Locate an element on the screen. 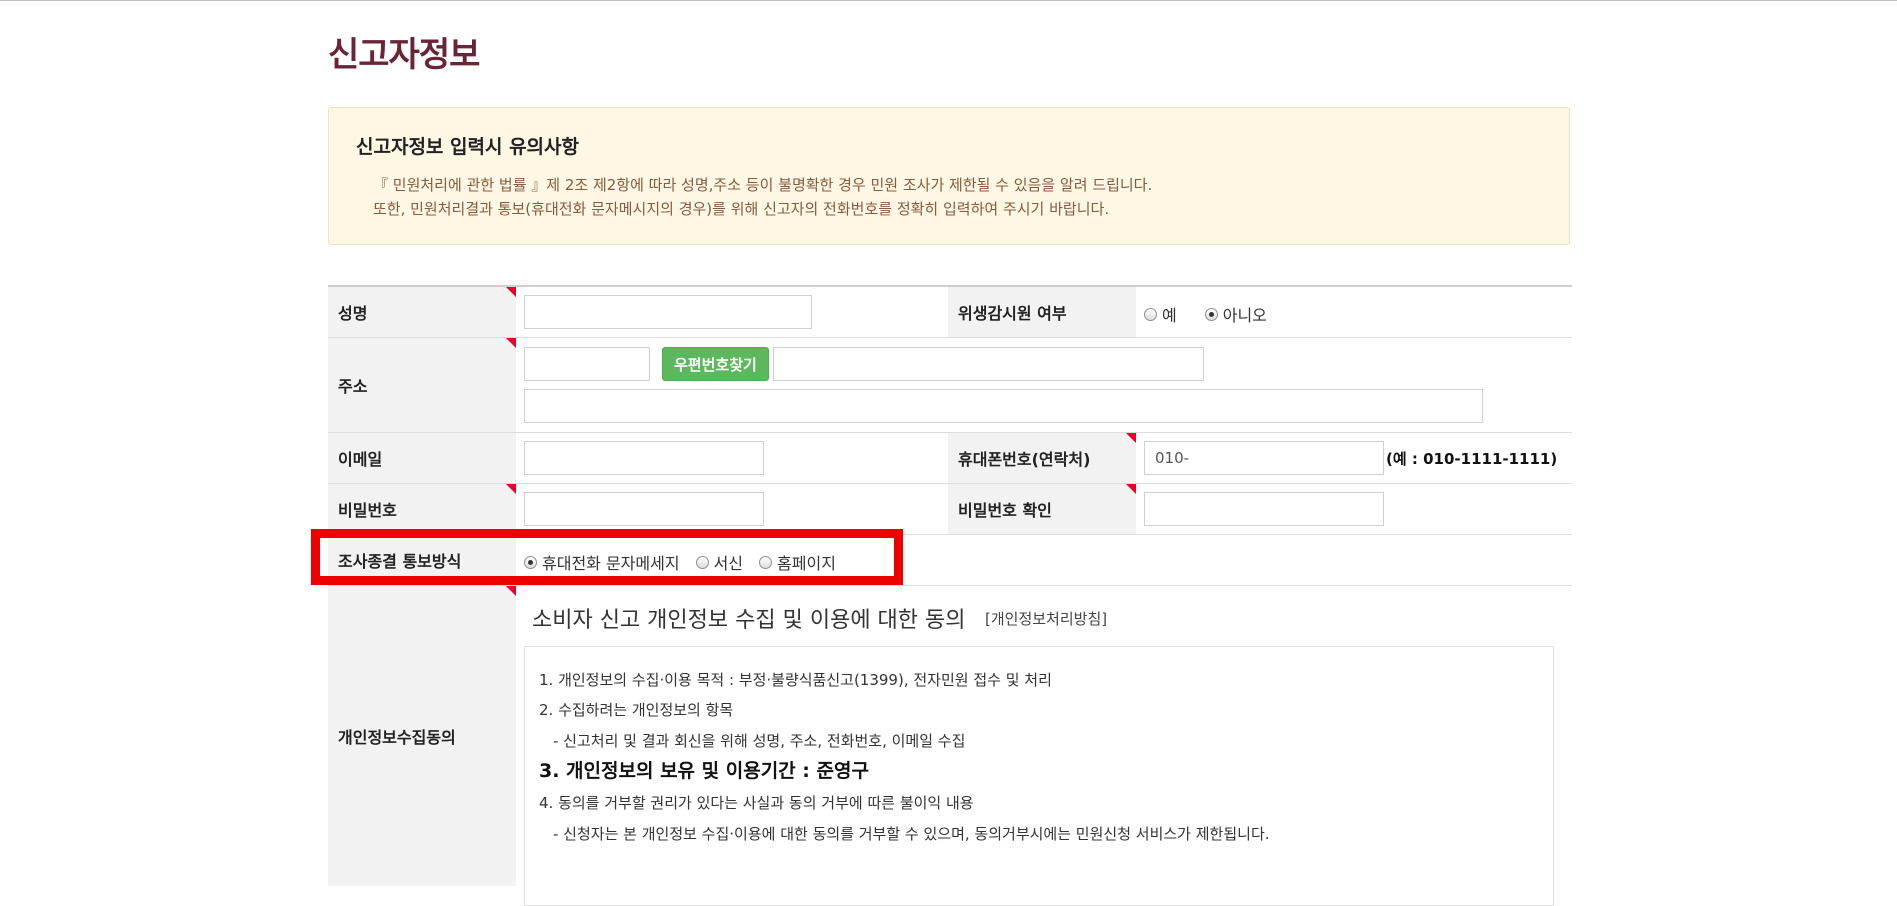  radio-label: 홈페이지 is located at coordinates (806, 563).